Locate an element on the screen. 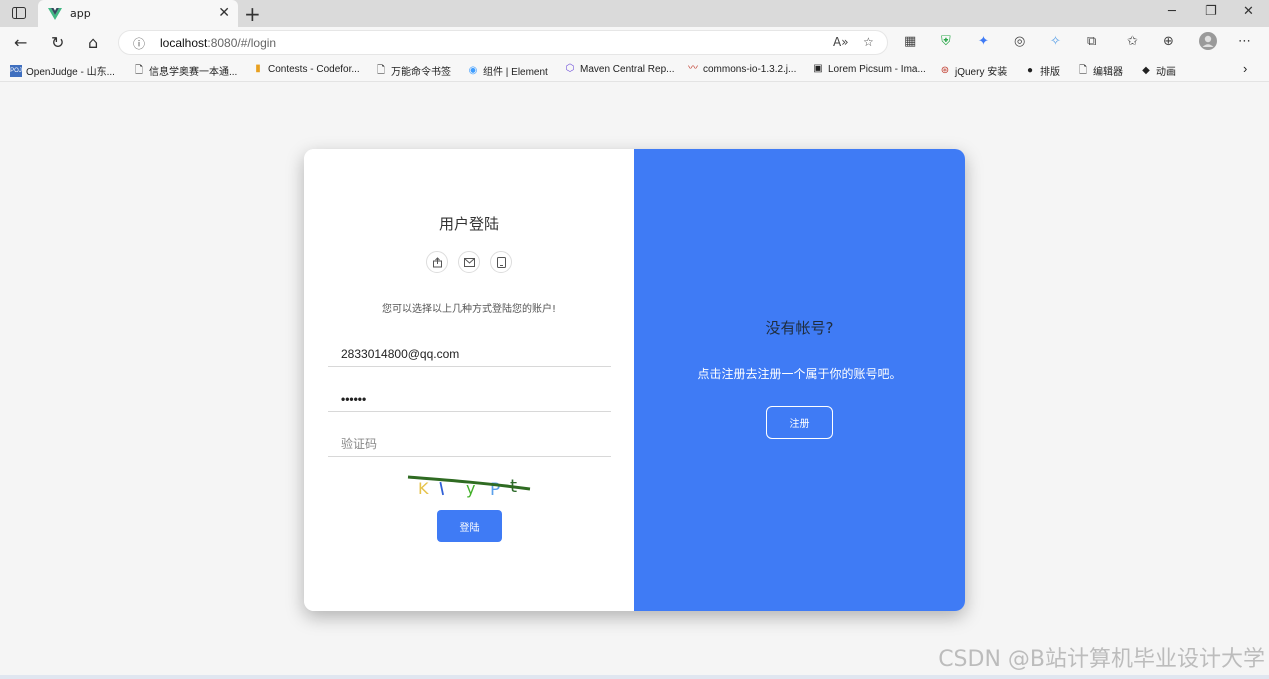 Image resolution: width=1269 pixels, height=679 pixels. password-field is located at coordinates (469, 400).